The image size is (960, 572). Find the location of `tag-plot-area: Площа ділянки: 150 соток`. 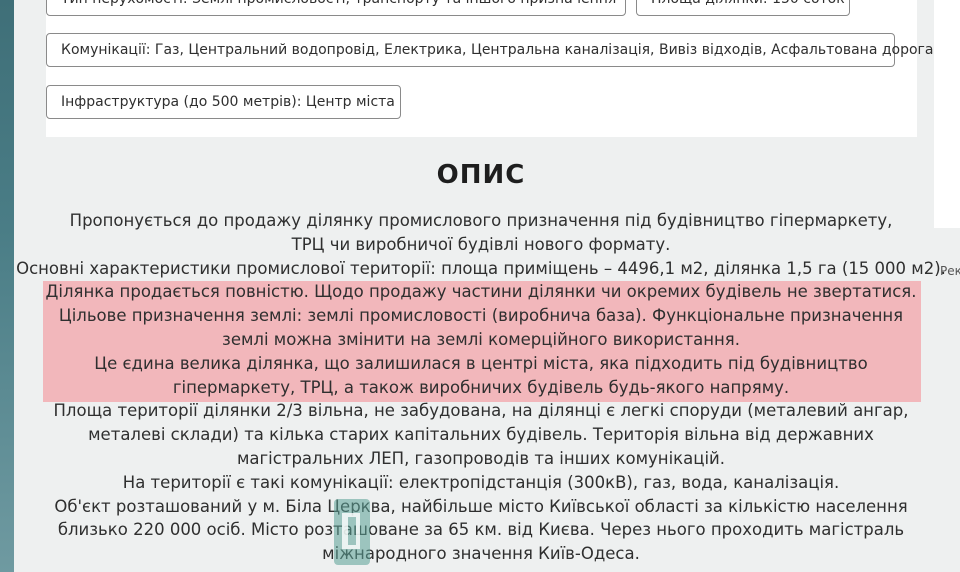

tag-plot-area: Площа ділянки: 150 соток is located at coordinates (743, 8).